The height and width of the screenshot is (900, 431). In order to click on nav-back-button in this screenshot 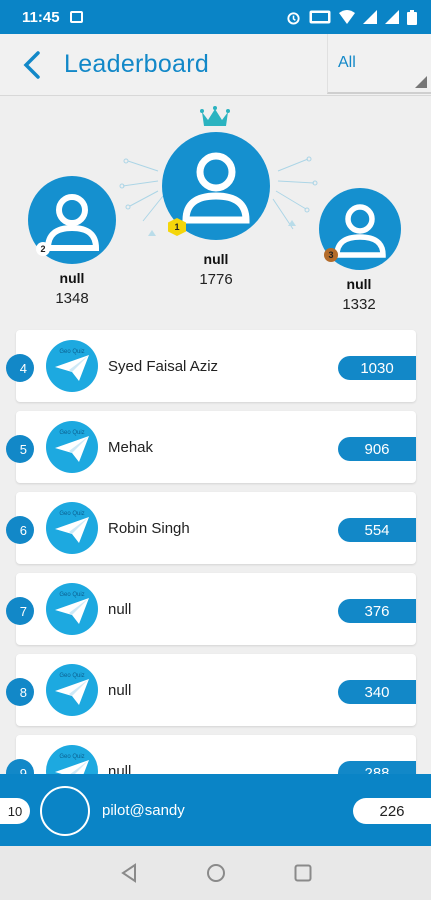, I will do `click(129, 873)`.